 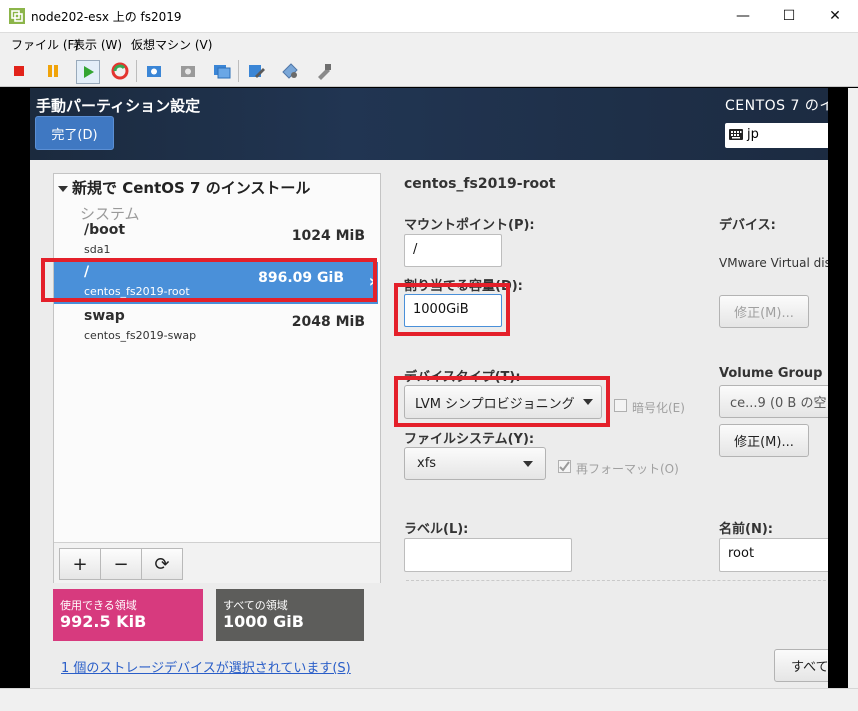 I want to click on total-space-box: すべての領域 1000 GiB, so click(x=290, y=615).